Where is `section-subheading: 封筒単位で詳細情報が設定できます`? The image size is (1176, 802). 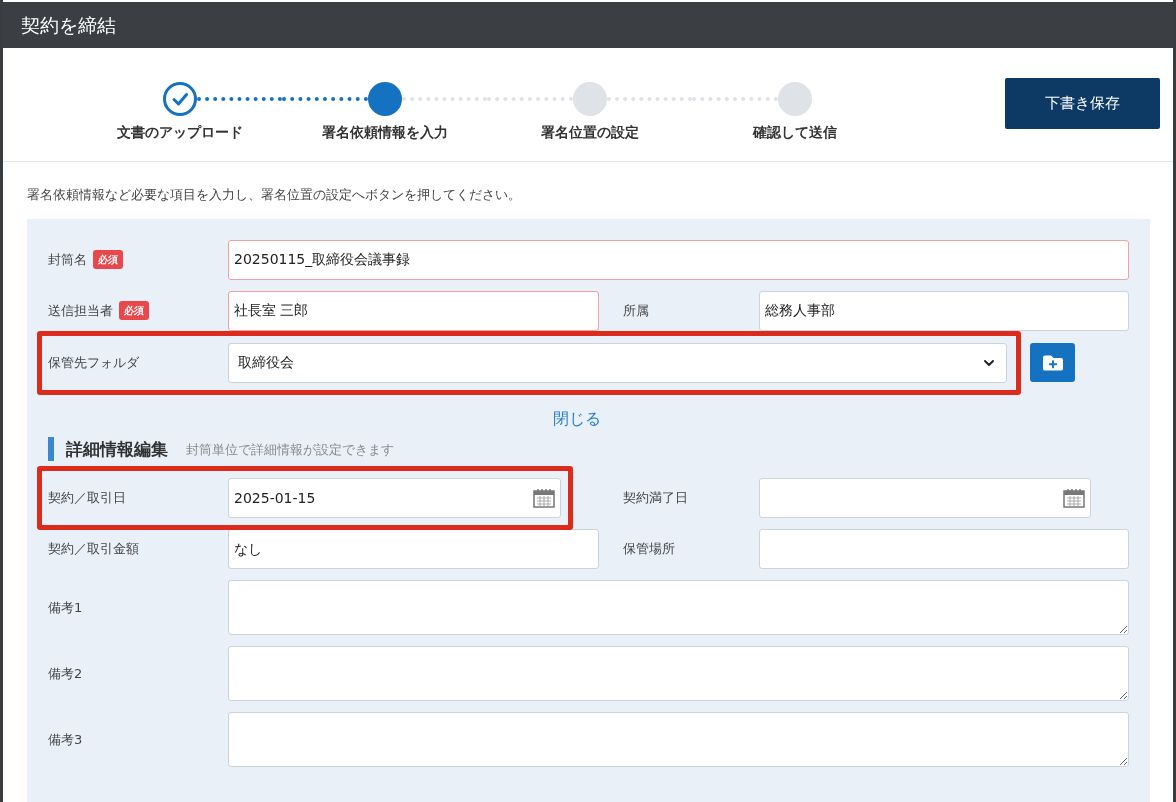
section-subheading: 封筒単位で詳細情報が設定できます is located at coordinates (290, 449).